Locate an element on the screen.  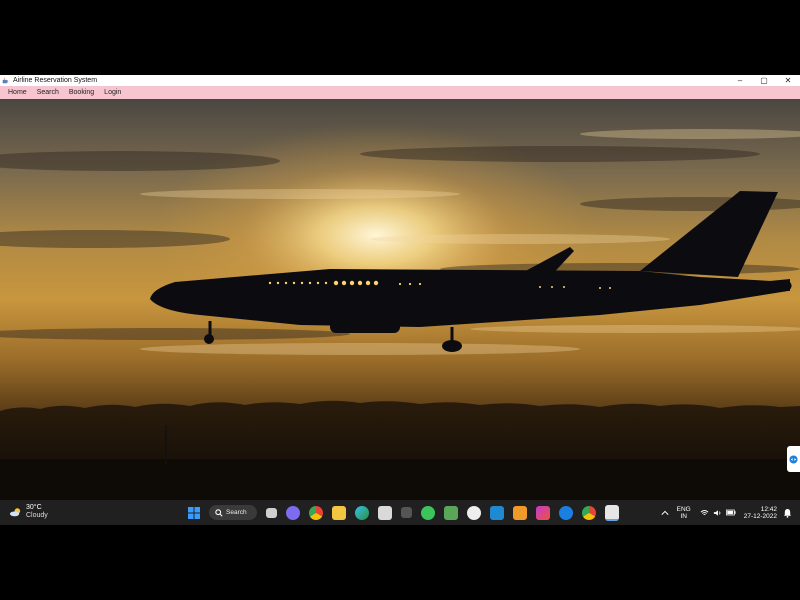
start-button is located at coordinates (194, 513).